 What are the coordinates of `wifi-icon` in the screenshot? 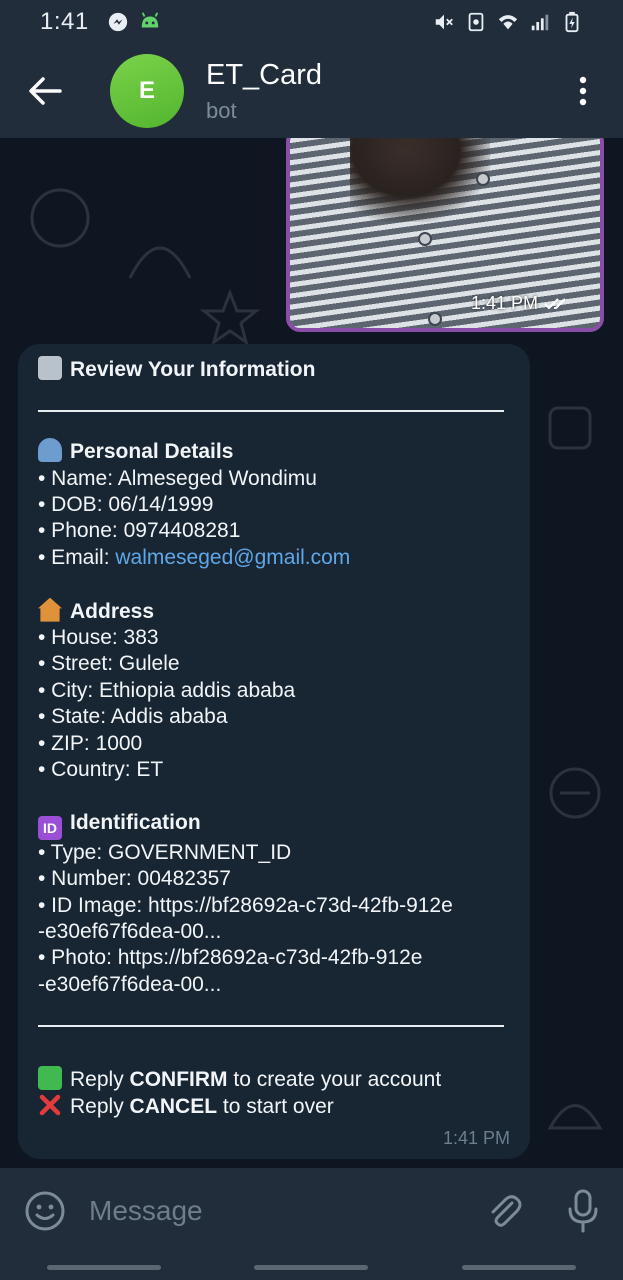 It's located at (508, 22).